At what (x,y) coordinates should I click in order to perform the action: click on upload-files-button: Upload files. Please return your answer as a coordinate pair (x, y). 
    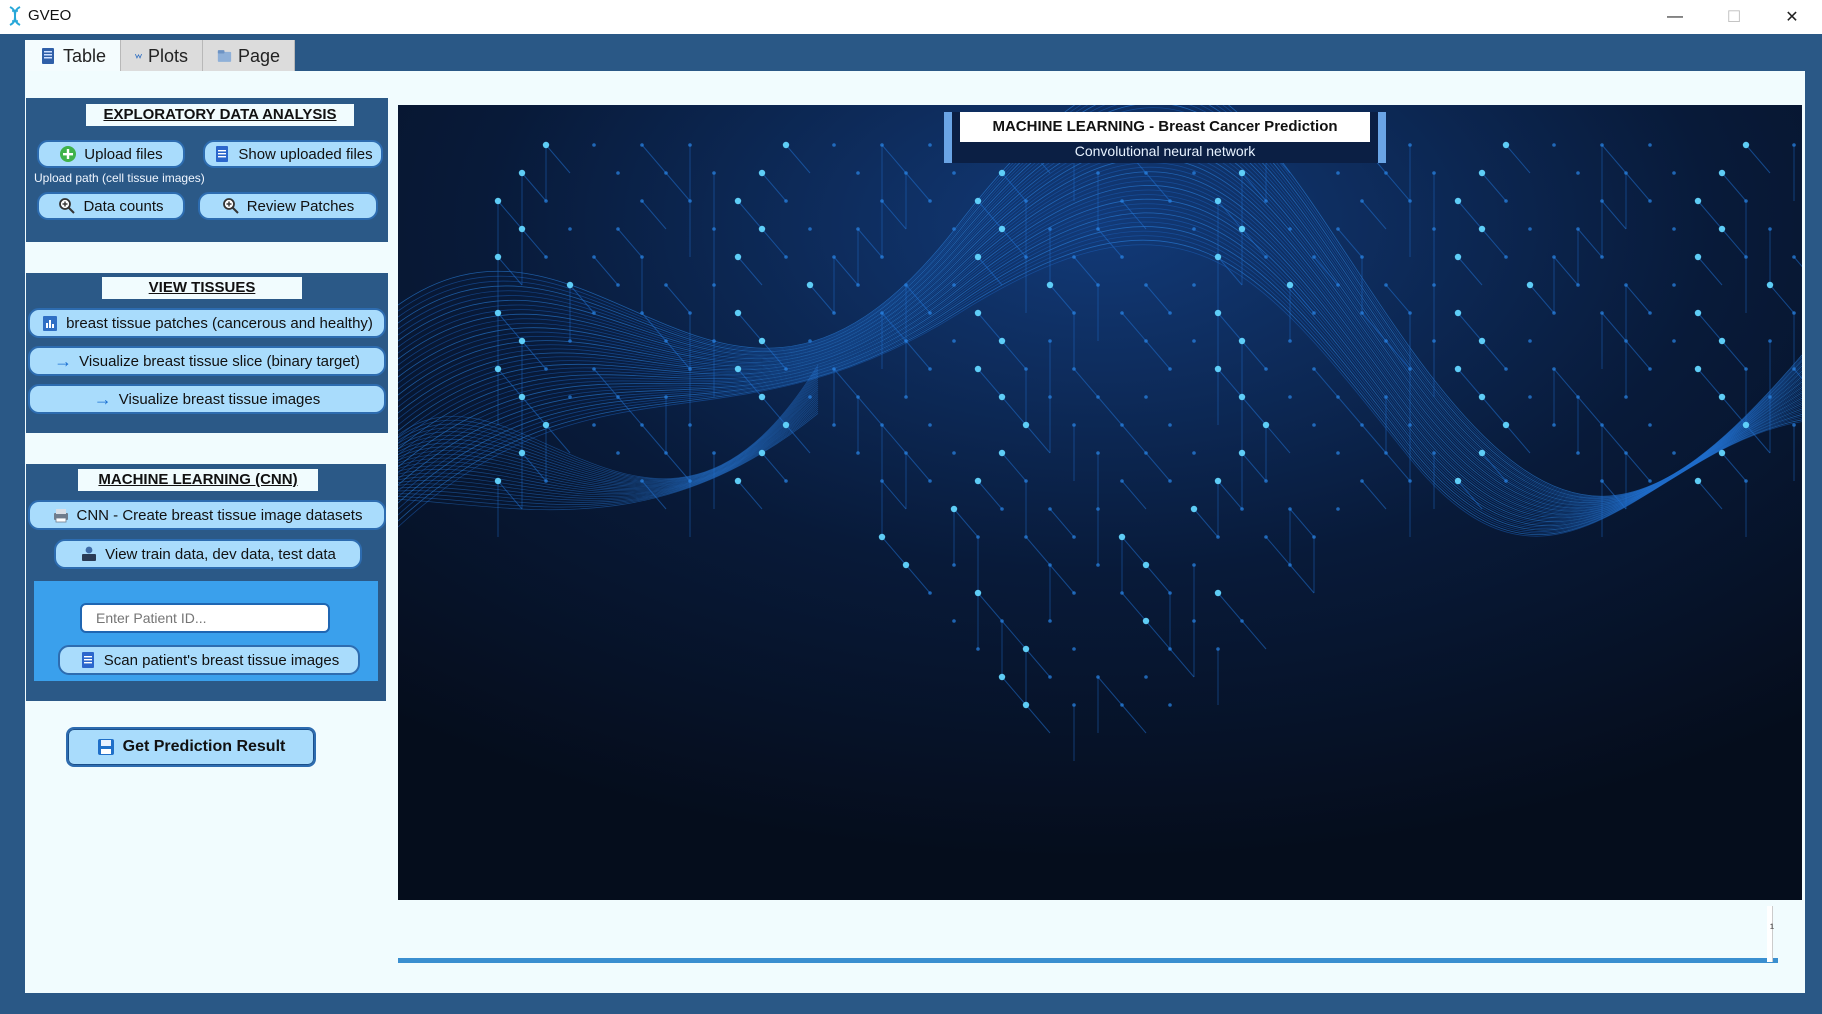
    Looking at the image, I should click on (111, 154).